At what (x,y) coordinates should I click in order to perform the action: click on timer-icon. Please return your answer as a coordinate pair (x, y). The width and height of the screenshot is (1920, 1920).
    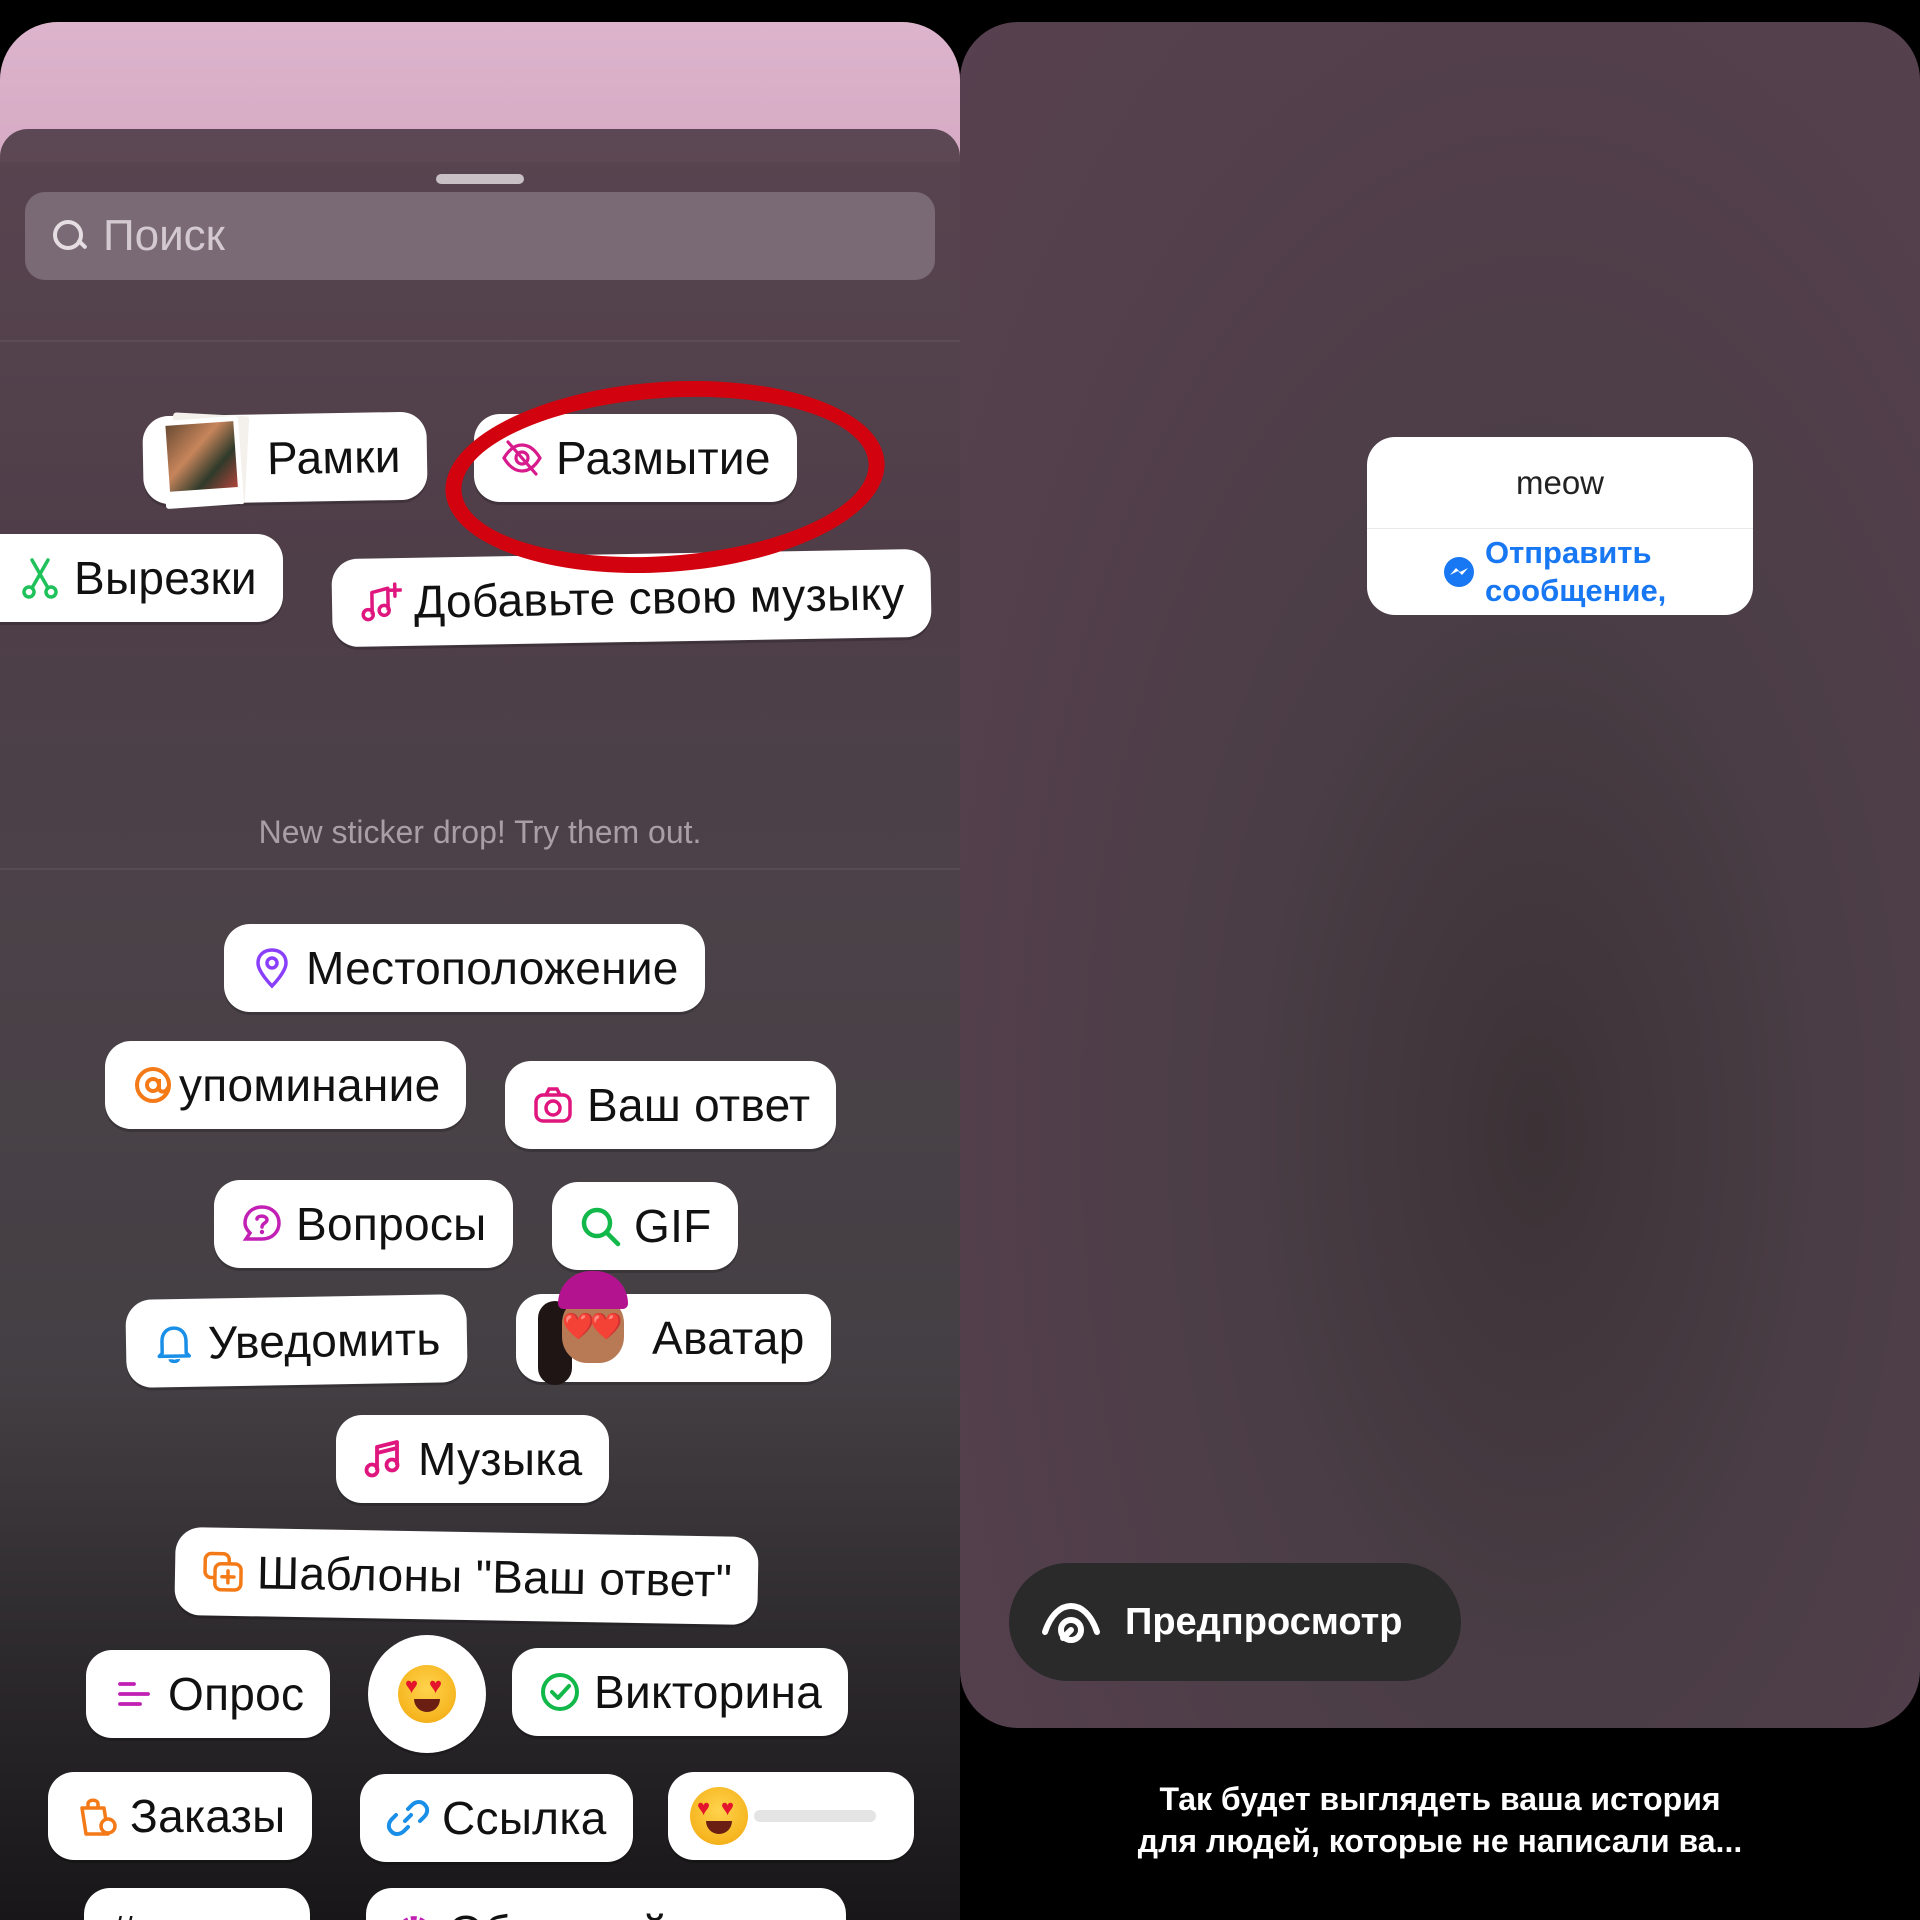
    Looking at the image, I should click on (414, 1915).